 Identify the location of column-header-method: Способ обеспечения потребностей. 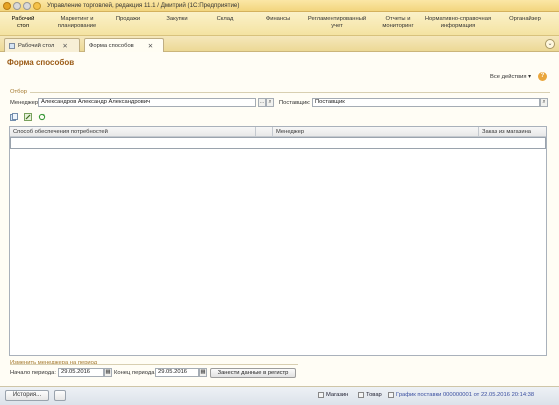
(60, 132).